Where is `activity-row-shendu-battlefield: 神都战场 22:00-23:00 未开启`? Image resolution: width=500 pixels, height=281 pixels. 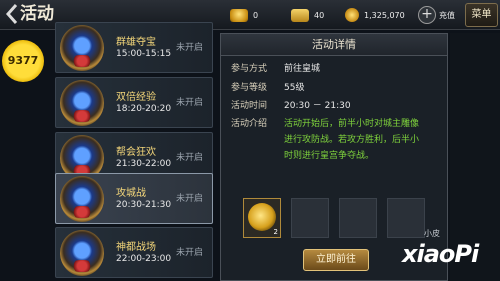
activity-row-shendu-battlefield: 神都战场 22:00-23:00 未开启 is located at coordinates (134, 252).